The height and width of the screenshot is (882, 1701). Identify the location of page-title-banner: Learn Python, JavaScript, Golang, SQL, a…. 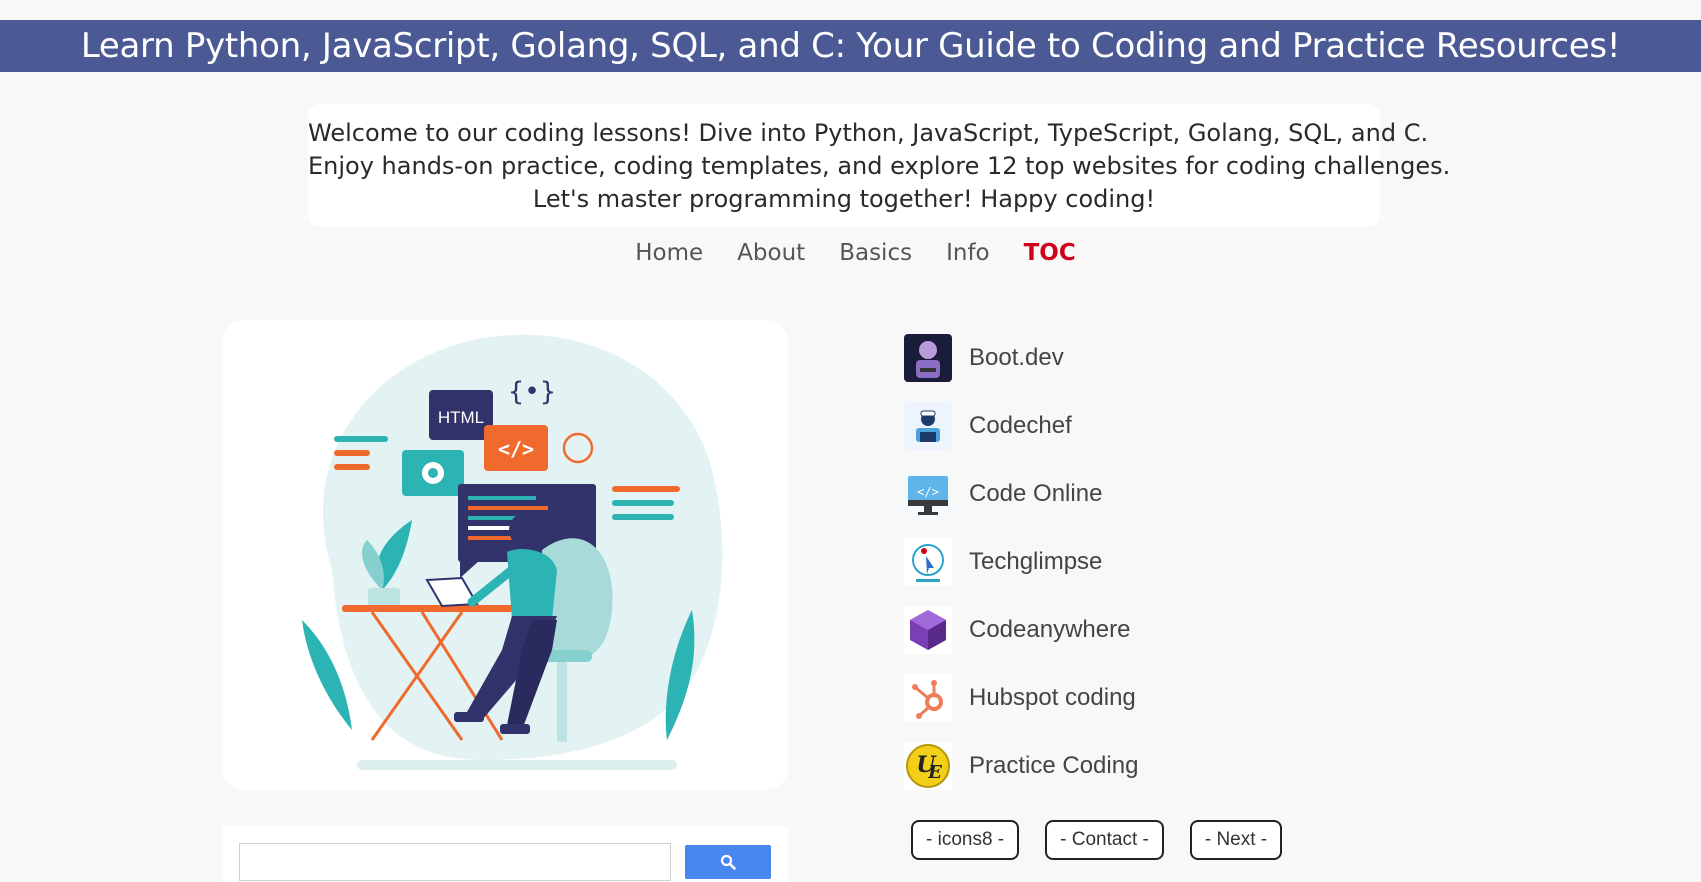
(850, 46).